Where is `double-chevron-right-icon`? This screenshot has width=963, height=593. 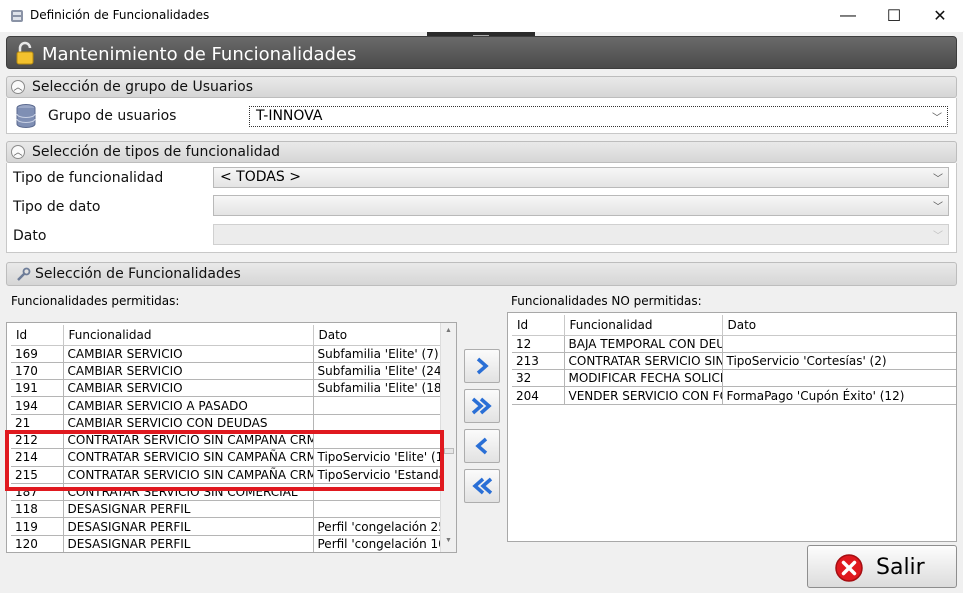
double-chevron-right-icon is located at coordinates (481, 406).